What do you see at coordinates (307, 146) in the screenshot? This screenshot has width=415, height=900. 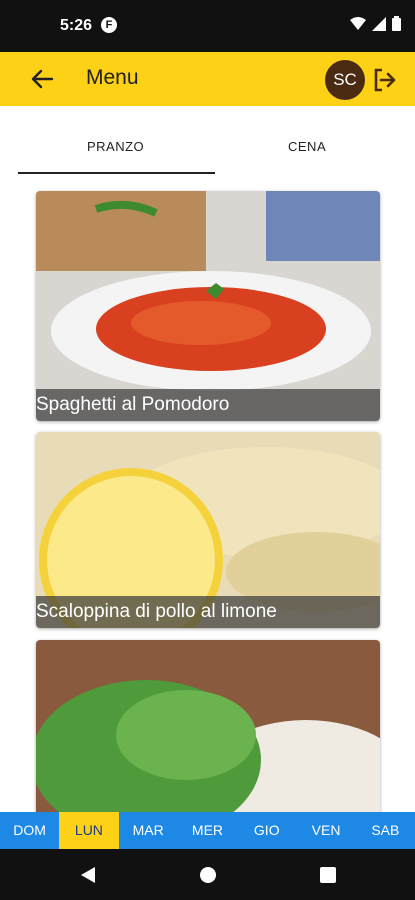 I see `tab-cena: CENA` at bounding box center [307, 146].